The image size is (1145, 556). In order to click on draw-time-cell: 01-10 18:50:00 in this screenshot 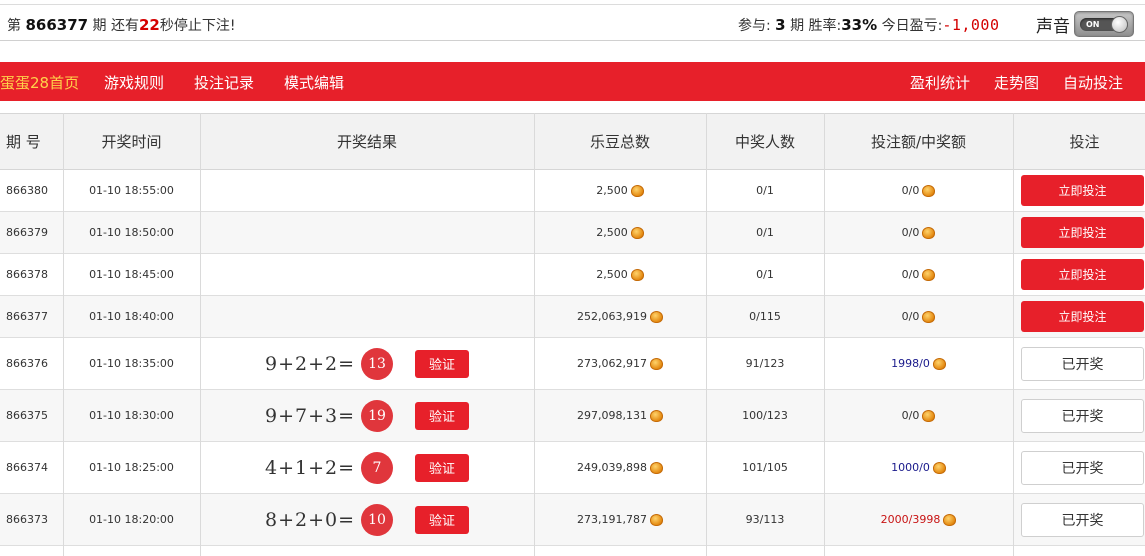, I will do `click(131, 232)`.